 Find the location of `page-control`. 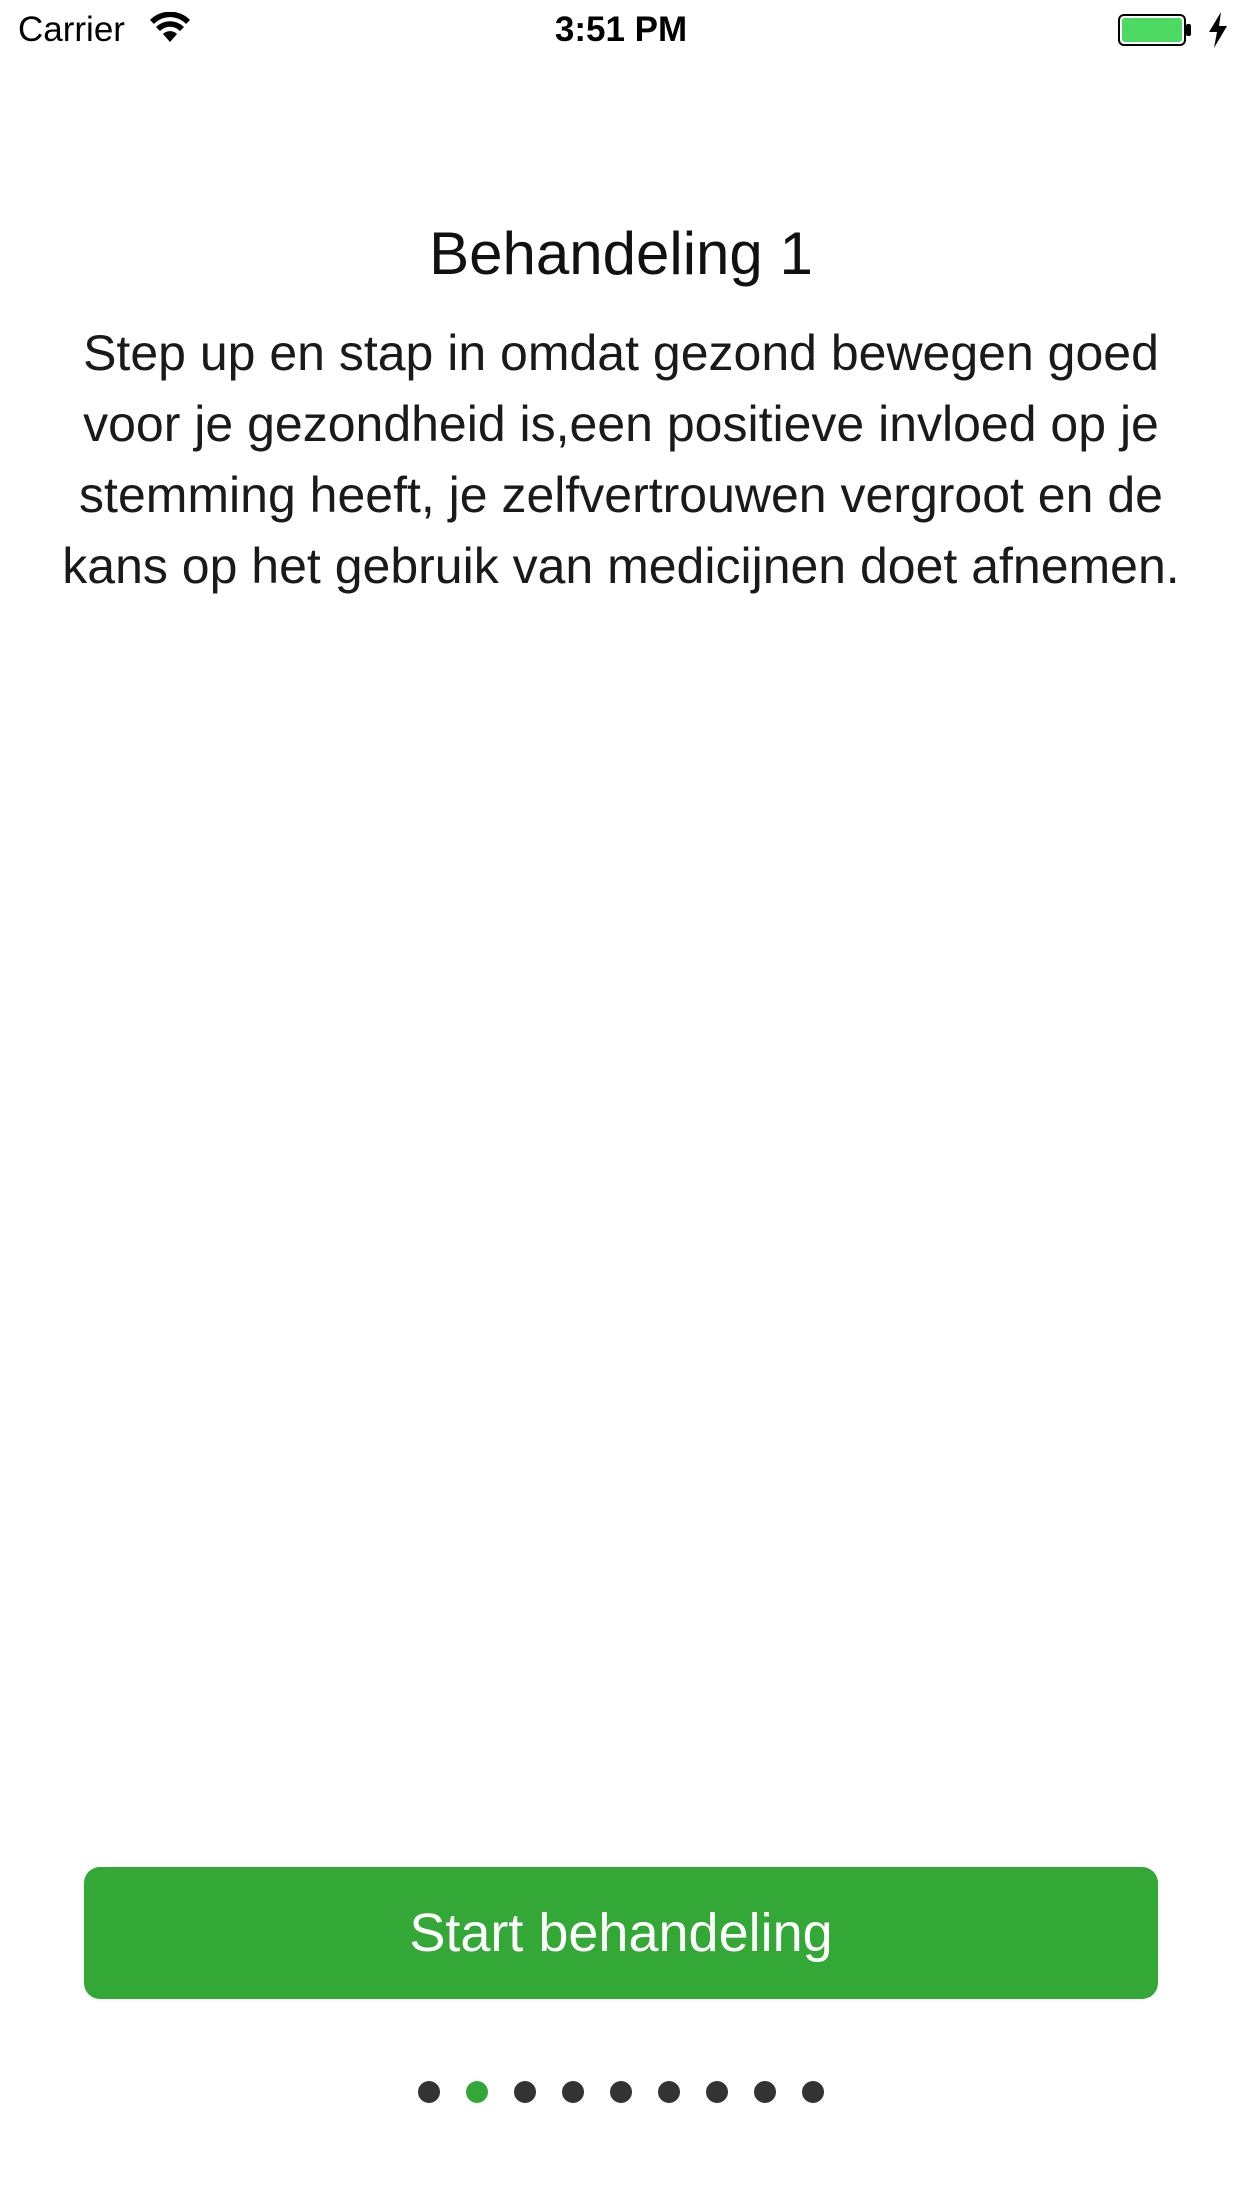

page-control is located at coordinates (621, 2092).